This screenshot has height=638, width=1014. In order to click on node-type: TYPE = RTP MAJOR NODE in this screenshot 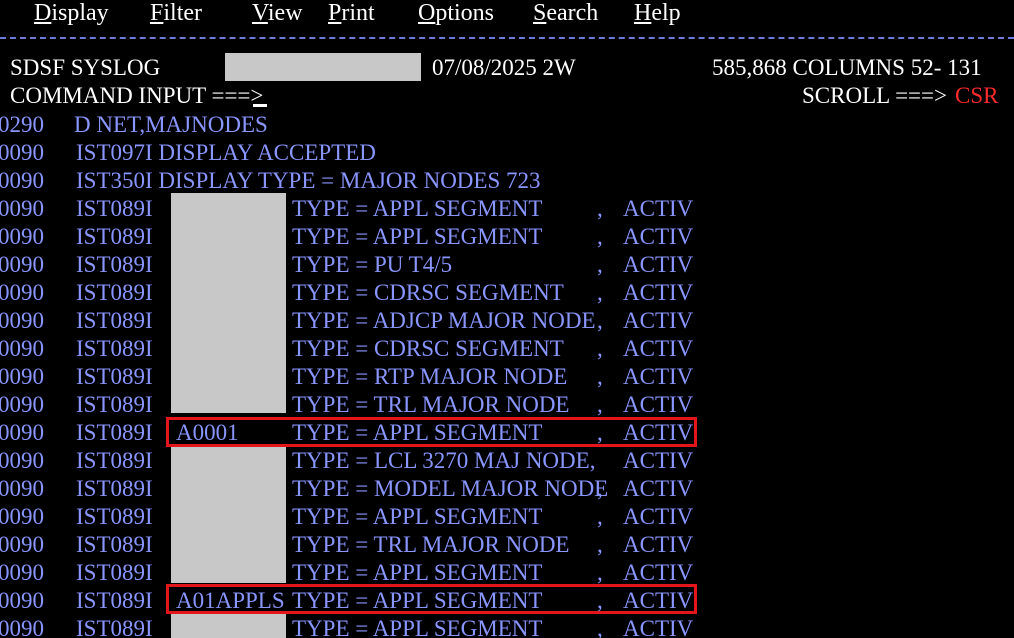, I will do `click(430, 376)`.